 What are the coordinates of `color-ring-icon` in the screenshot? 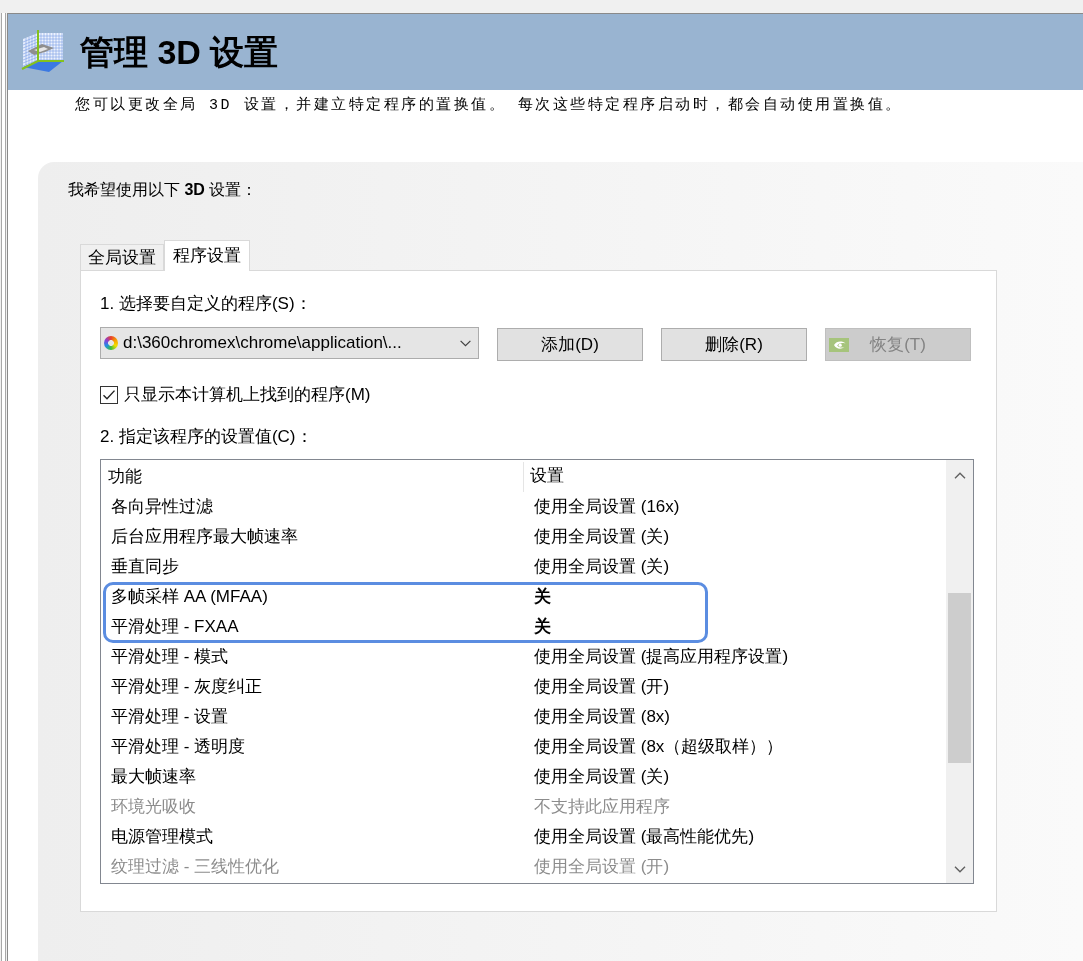 It's located at (111, 343).